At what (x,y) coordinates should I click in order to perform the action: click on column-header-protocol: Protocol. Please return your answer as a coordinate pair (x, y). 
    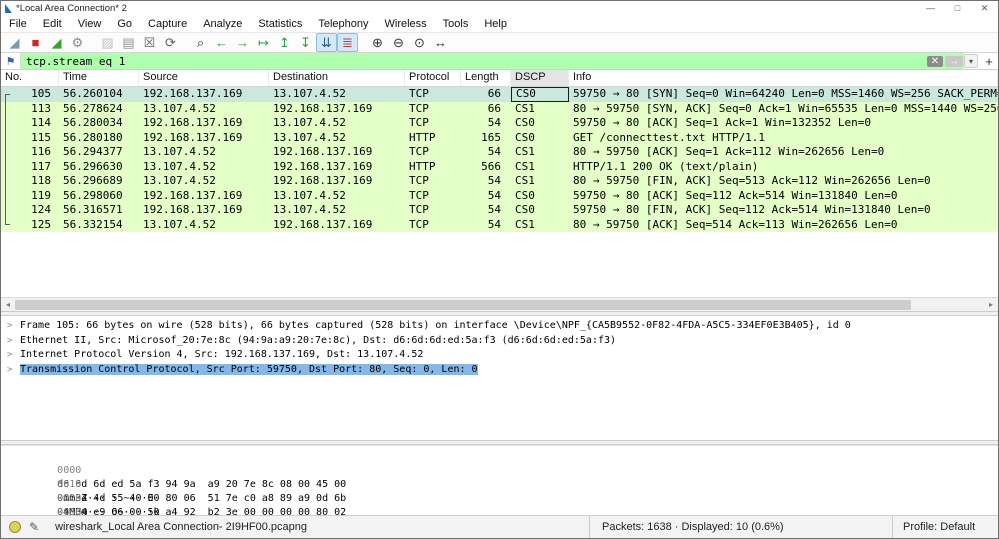
    Looking at the image, I should click on (433, 78).